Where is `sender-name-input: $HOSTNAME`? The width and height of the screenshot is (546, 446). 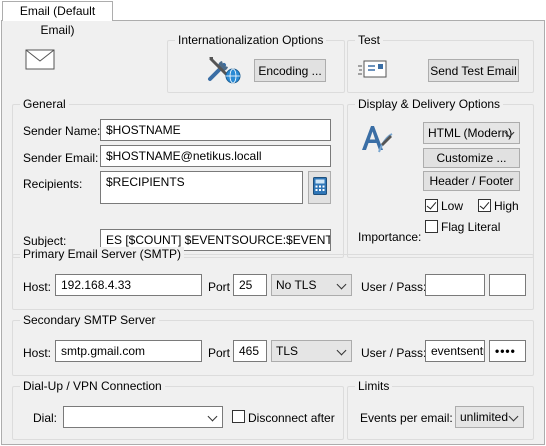
sender-name-input: $HOSTNAME is located at coordinates (215, 130).